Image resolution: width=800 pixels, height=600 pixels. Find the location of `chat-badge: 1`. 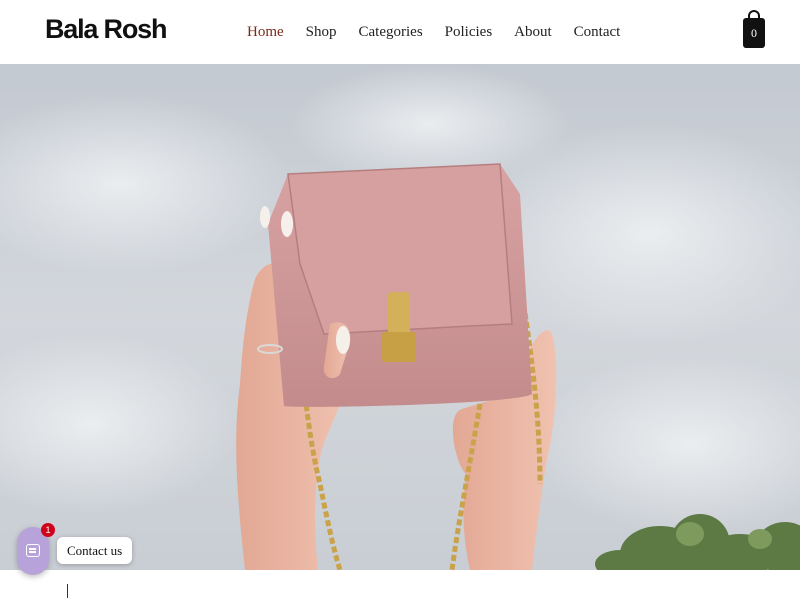

chat-badge: 1 is located at coordinates (48, 530).